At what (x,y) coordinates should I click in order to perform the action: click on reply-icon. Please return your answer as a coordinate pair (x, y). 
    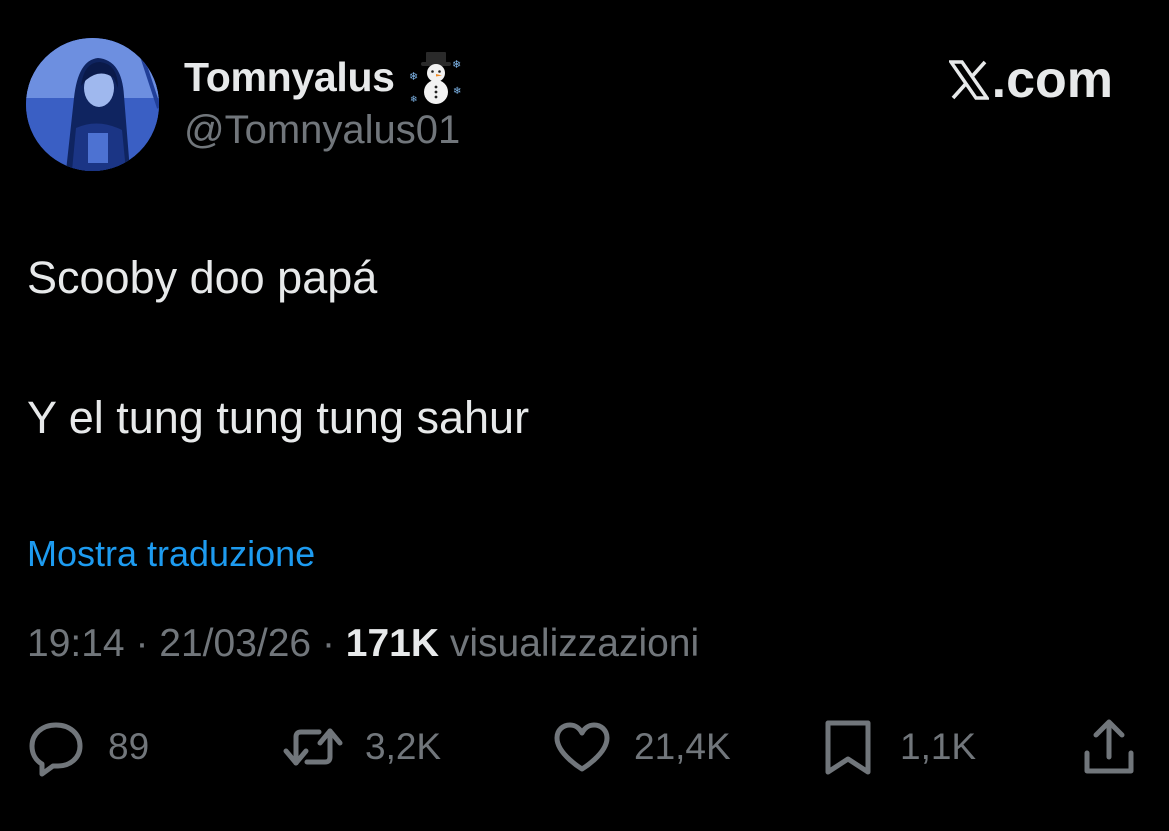
    Looking at the image, I should click on (56, 749).